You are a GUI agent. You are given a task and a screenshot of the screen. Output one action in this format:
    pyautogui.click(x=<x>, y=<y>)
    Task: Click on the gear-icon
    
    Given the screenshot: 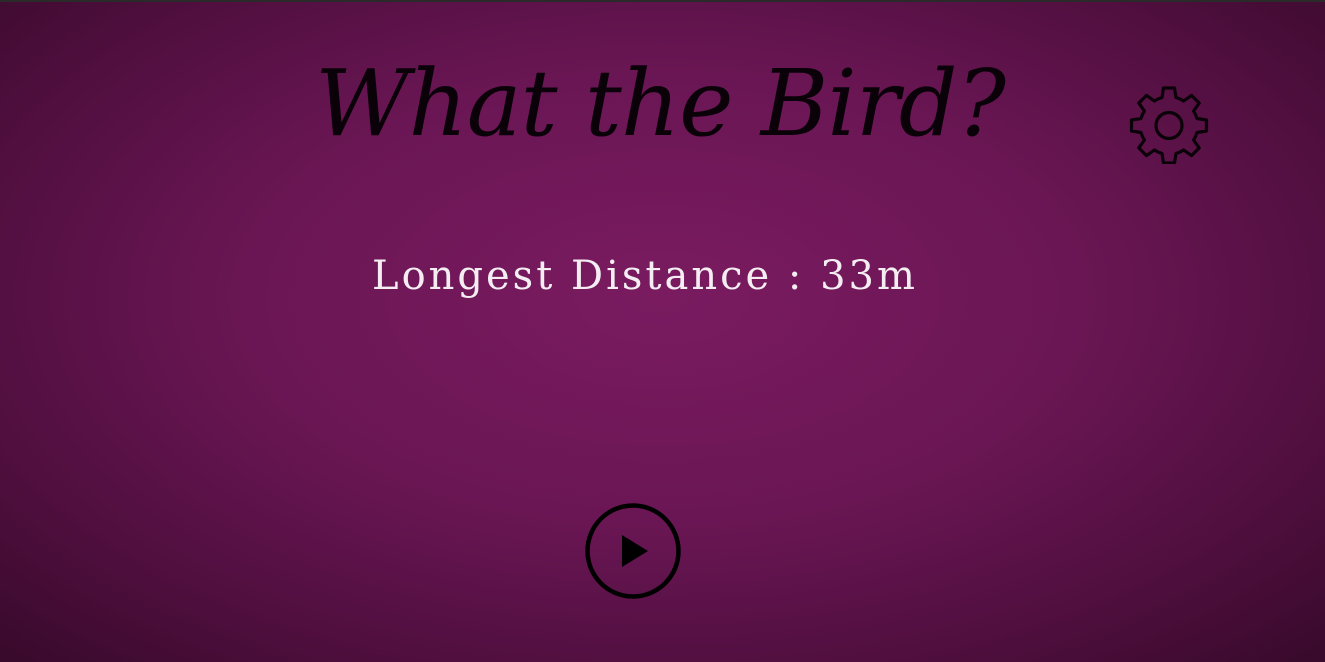 What is the action you would take?
    pyautogui.click(x=1169, y=125)
    